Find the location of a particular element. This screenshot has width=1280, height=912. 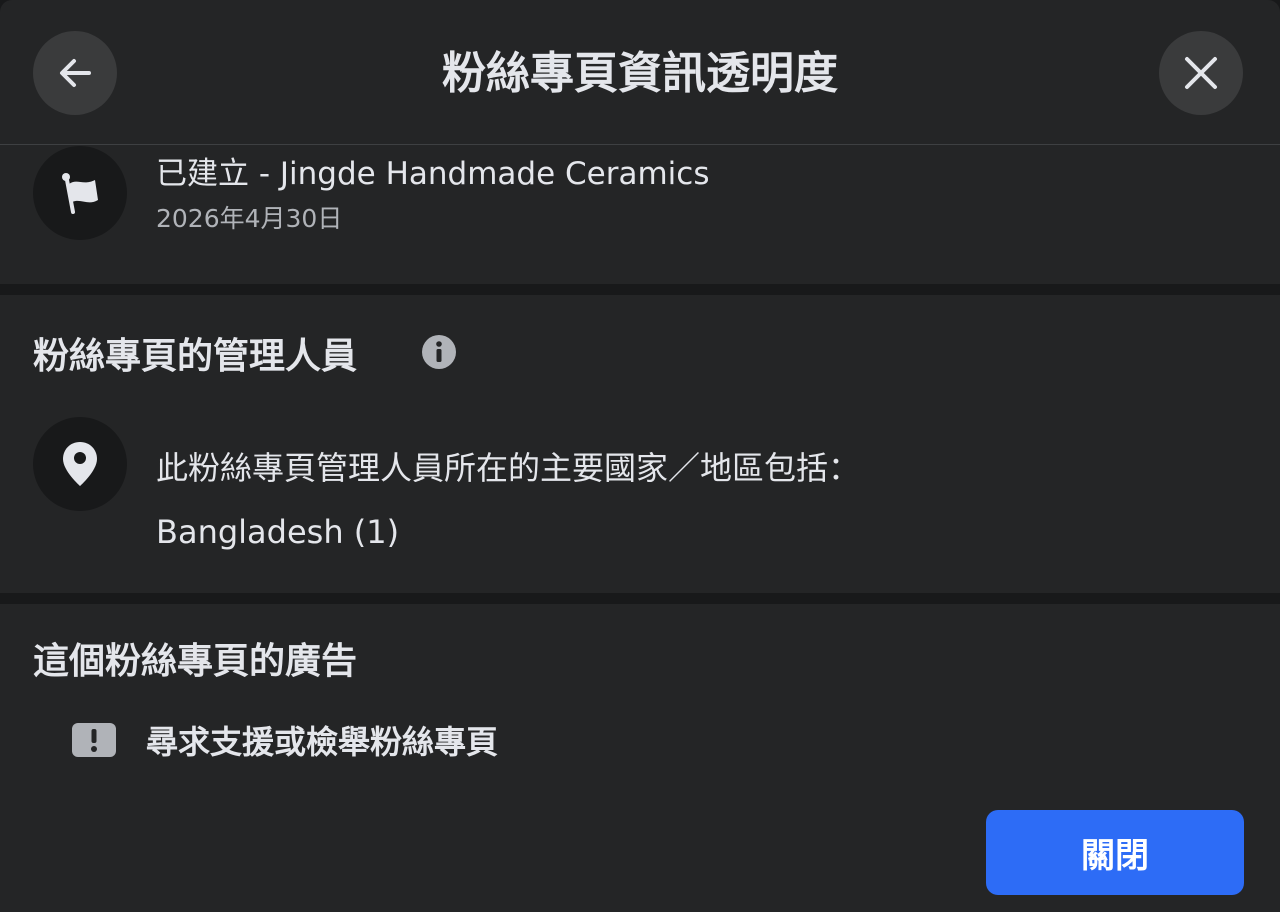

back-button is located at coordinates (75, 73).